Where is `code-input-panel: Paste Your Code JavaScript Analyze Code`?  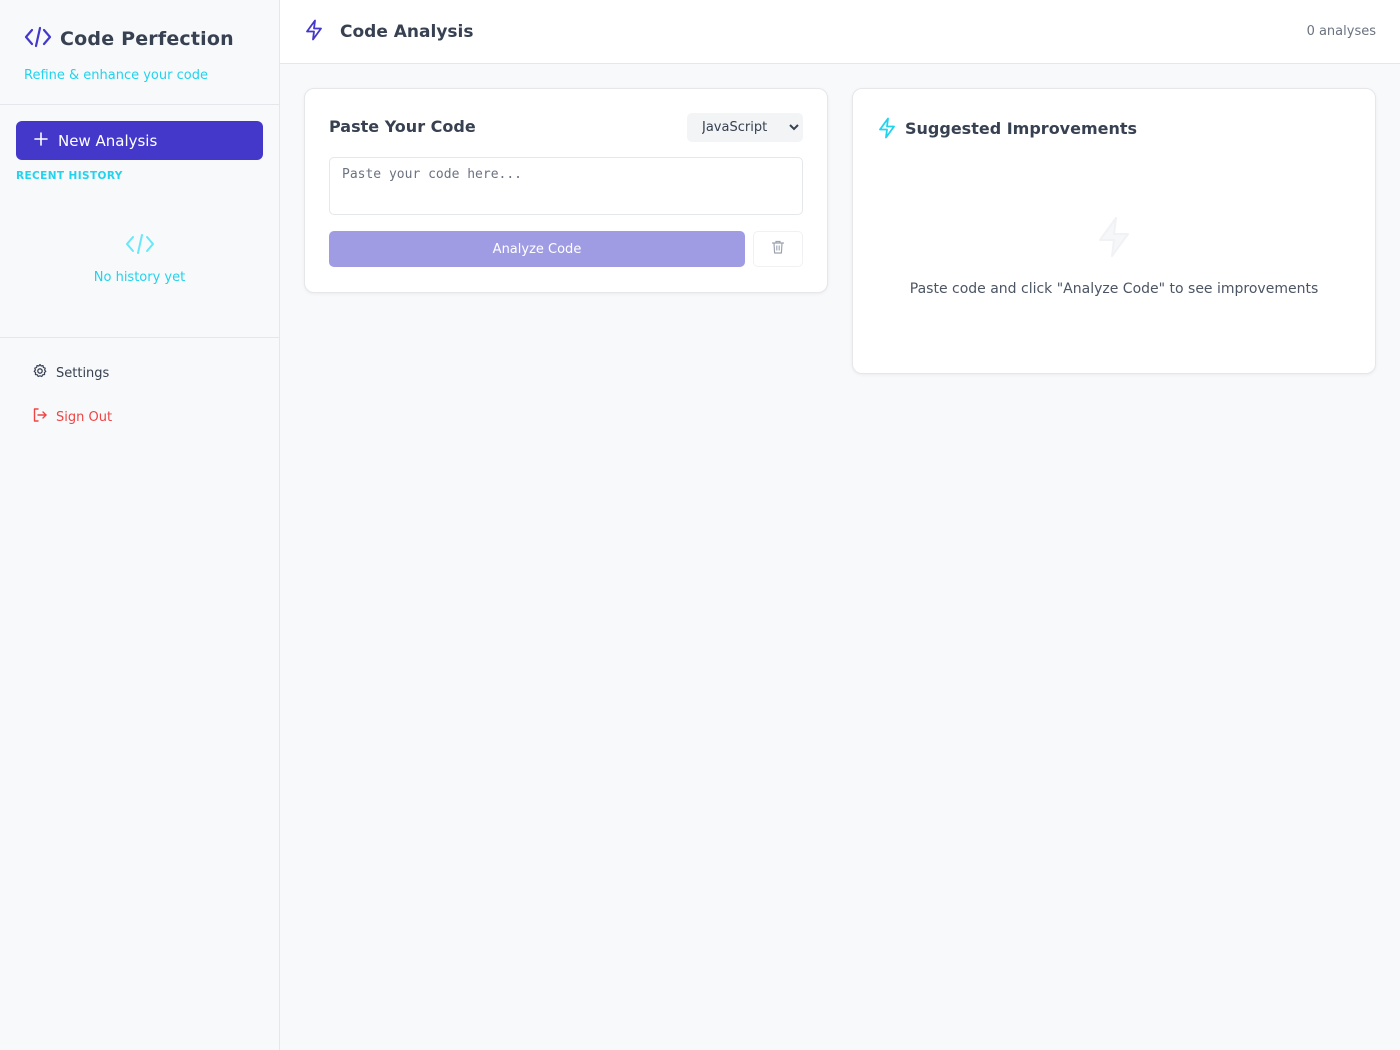
code-input-panel: Paste Your Code JavaScript Analyze Code is located at coordinates (566, 190).